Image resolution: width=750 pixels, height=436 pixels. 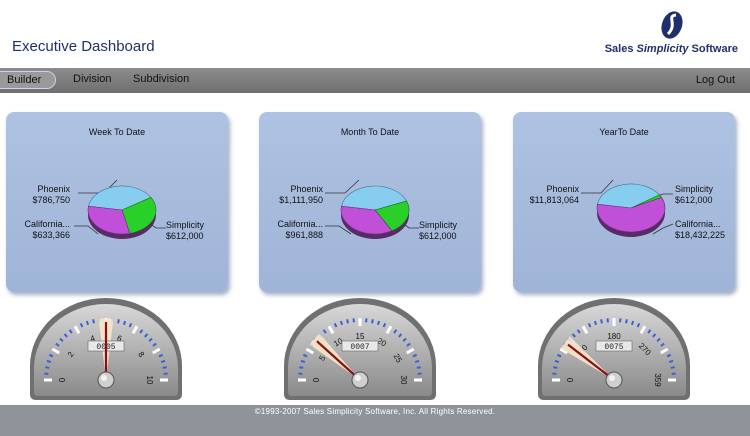 I want to click on nav-item-builder: Builder, so click(x=28, y=80).